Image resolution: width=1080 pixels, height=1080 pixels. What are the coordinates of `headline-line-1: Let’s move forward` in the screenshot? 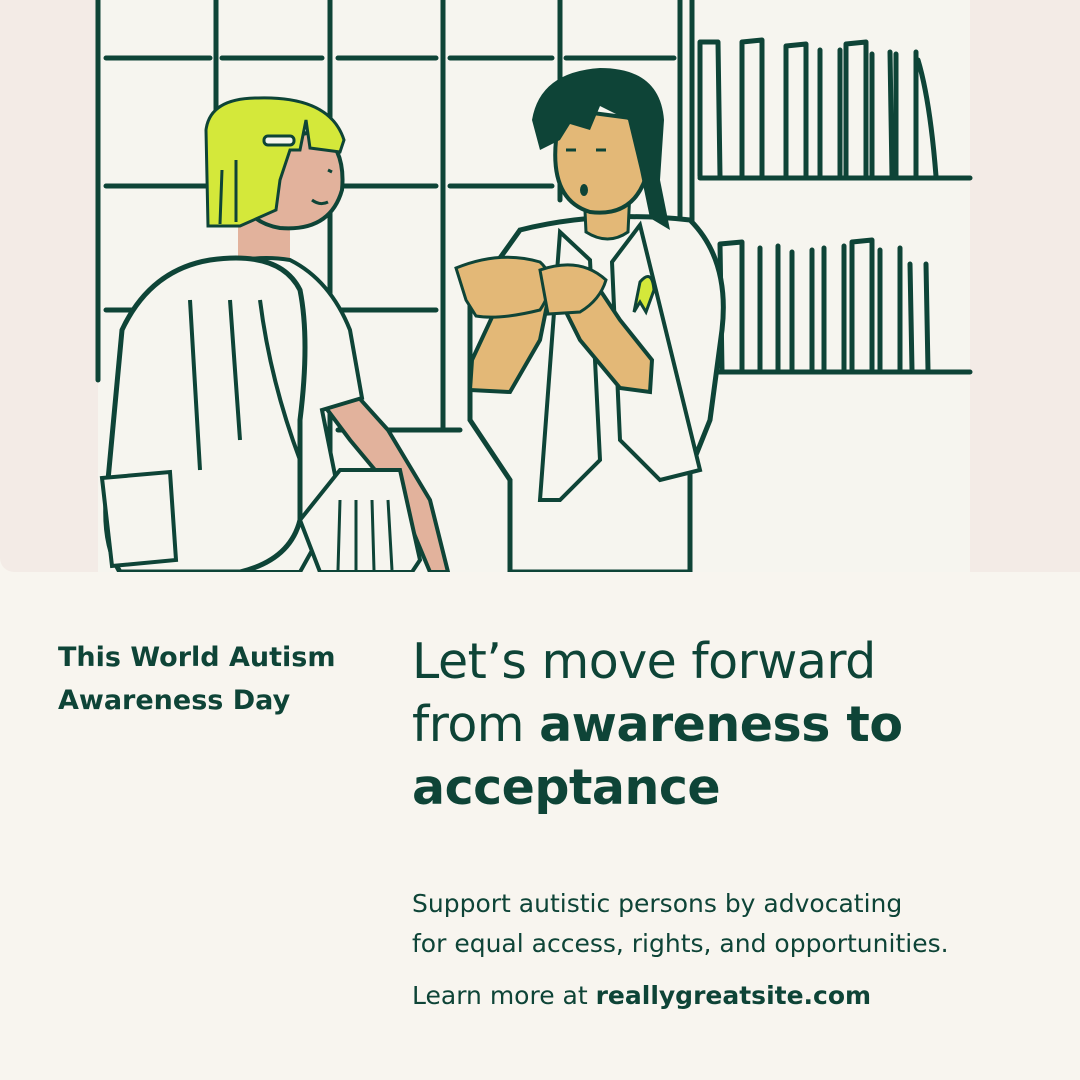 It's located at (644, 661).